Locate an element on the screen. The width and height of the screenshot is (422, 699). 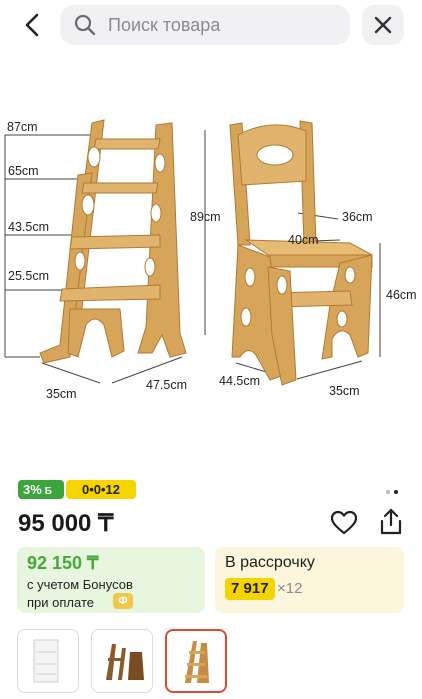
share-icon is located at coordinates (391, 522).